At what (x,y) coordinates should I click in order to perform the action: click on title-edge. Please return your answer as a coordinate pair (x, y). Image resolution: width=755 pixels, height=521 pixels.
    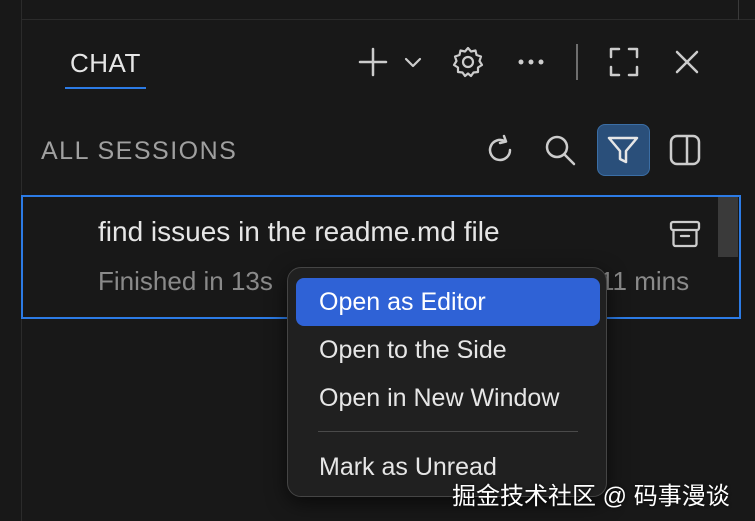
    Looking at the image, I should click on (388, 10).